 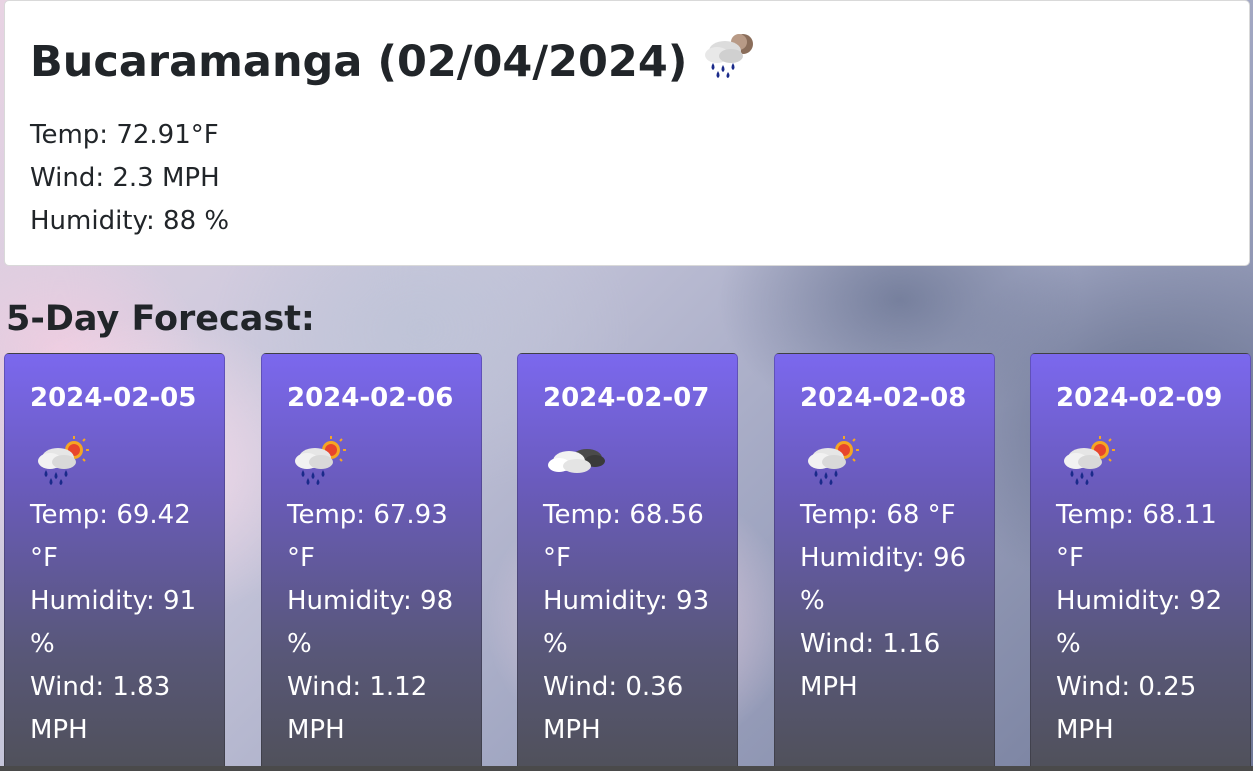 What do you see at coordinates (883, 558) in the screenshot?
I see `forecast-humidity: Humidity: 96` at bounding box center [883, 558].